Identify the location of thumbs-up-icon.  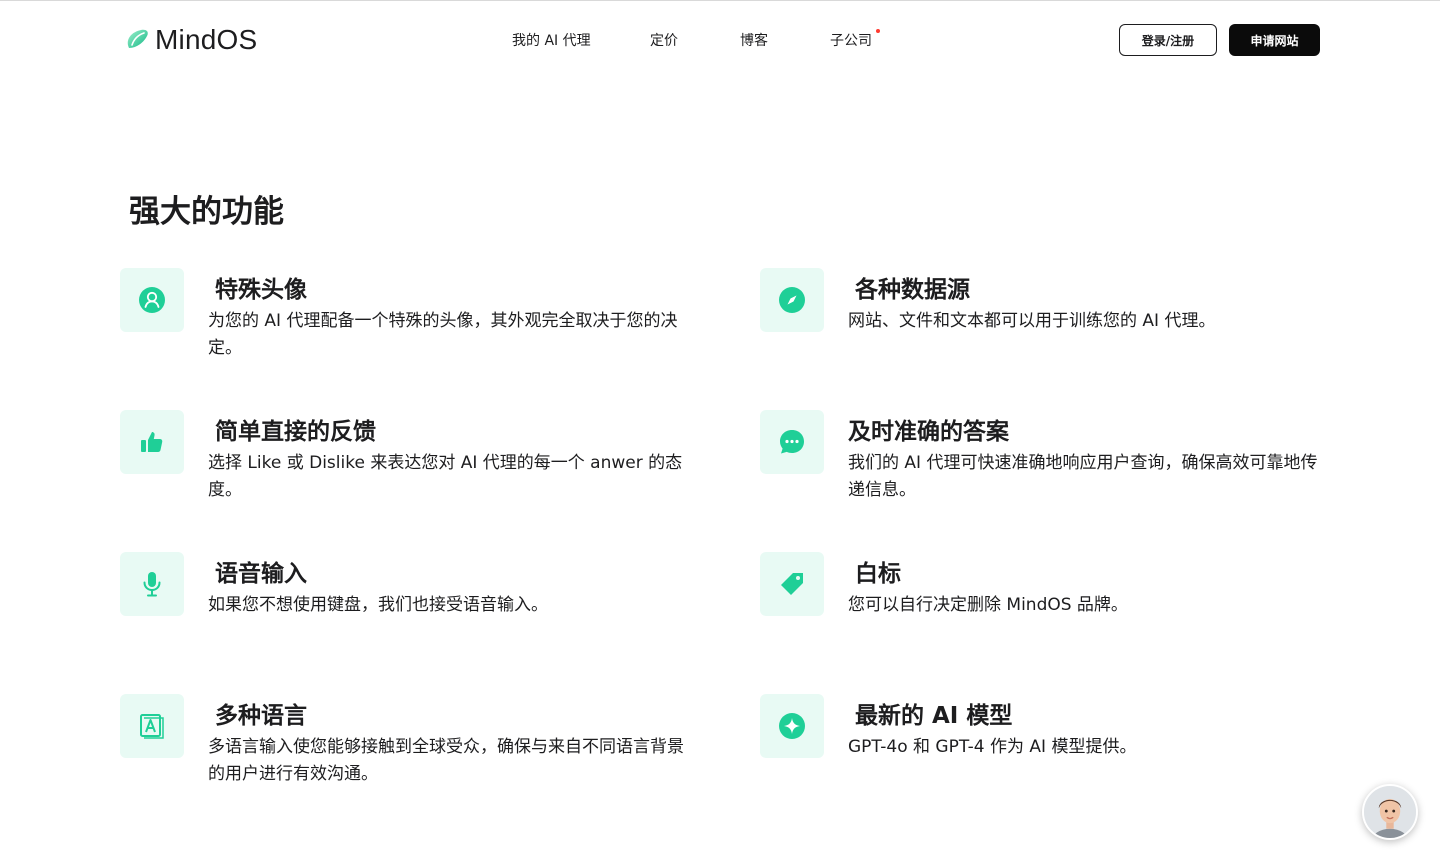
(152, 442).